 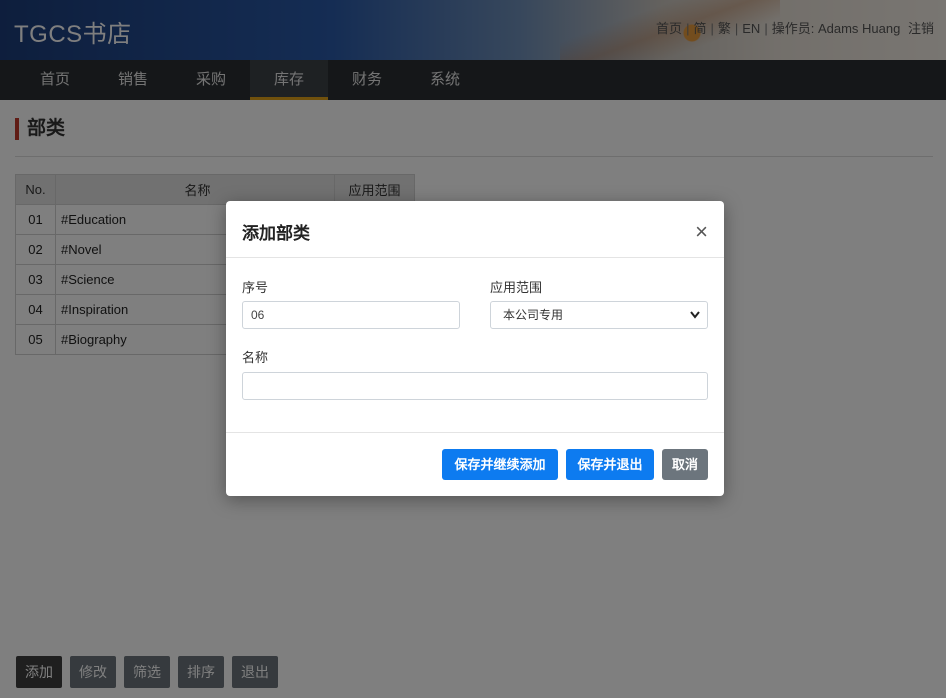 I want to click on seq-input: 06, so click(x=351, y=315).